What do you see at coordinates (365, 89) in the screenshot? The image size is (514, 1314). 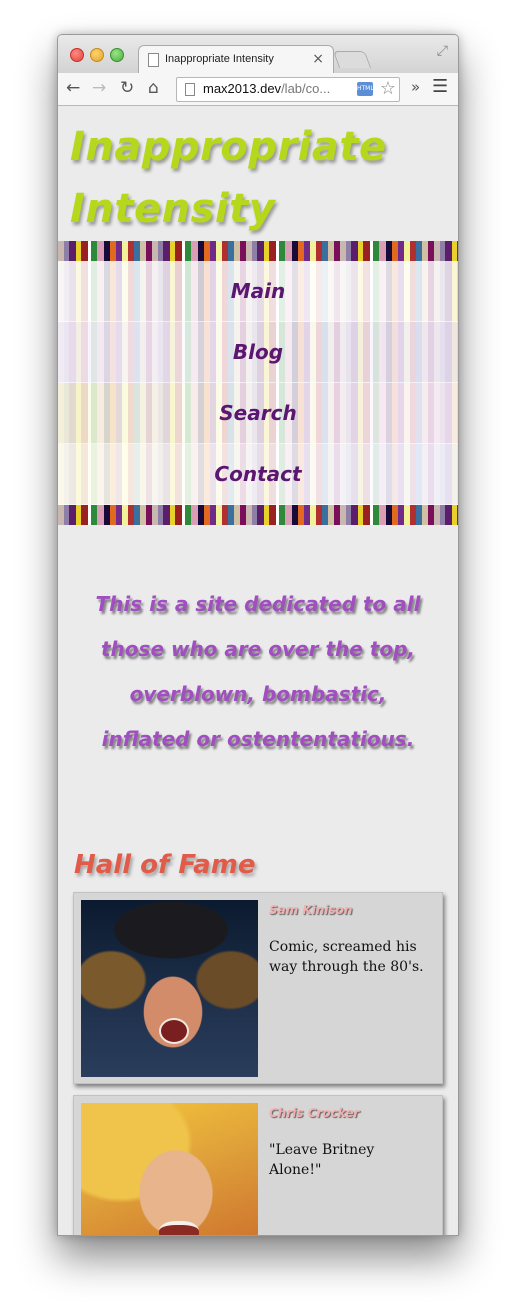 I see `html-extension-icon: HTML` at bounding box center [365, 89].